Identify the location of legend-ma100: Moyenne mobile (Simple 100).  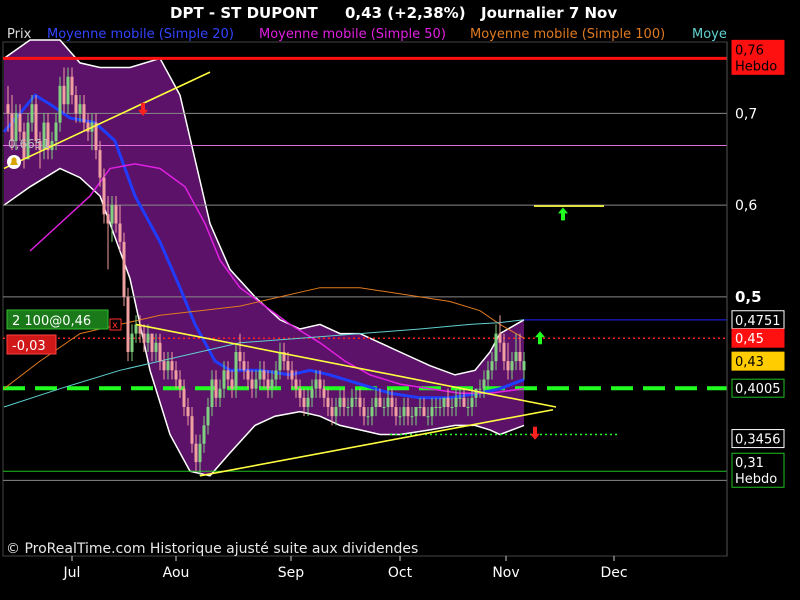
(567, 34).